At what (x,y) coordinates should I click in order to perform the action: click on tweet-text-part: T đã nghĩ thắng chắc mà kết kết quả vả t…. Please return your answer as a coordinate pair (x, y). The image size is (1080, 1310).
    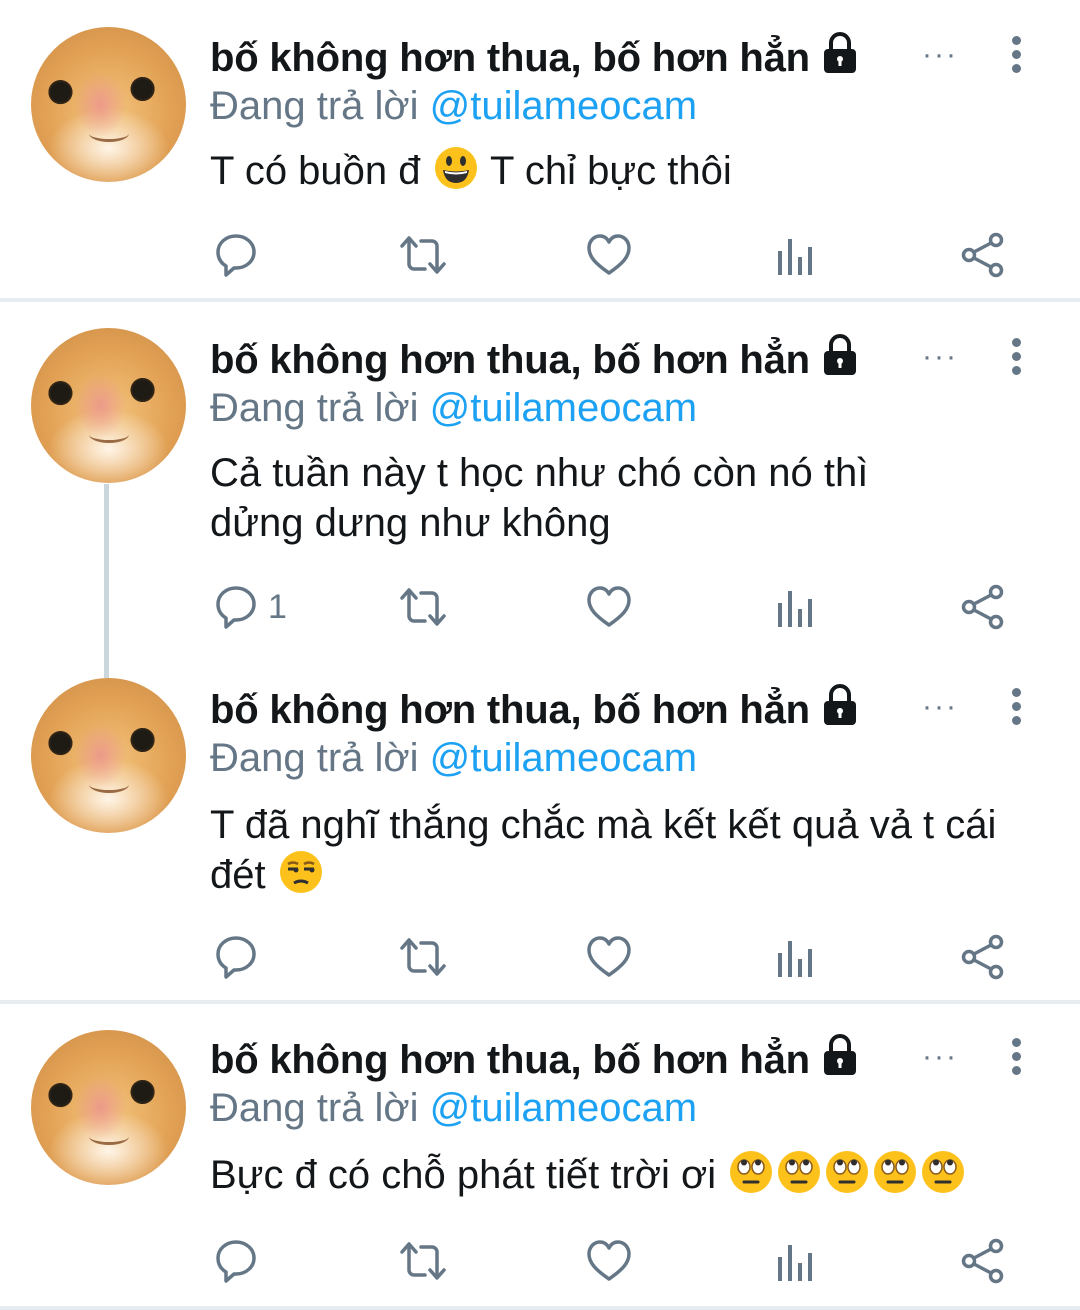
    Looking at the image, I should click on (603, 850).